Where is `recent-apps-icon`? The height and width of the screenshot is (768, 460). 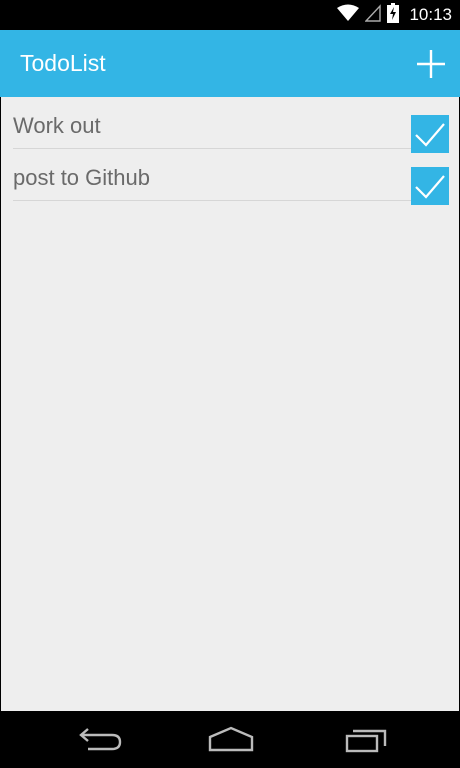
recent-apps-icon is located at coordinates (366, 741).